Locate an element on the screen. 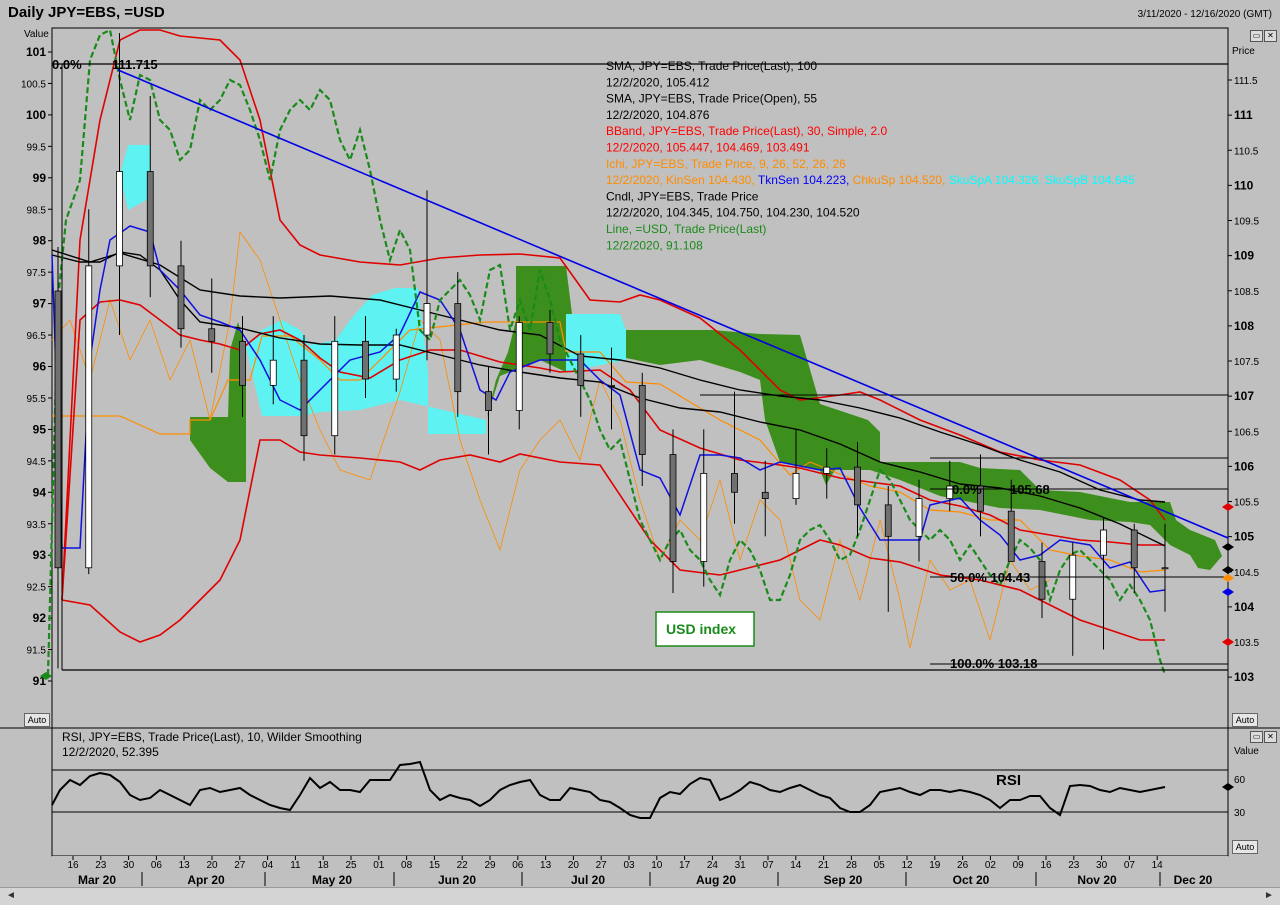 The image size is (1280, 905). x-day-label: 04 is located at coordinates (268, 865).